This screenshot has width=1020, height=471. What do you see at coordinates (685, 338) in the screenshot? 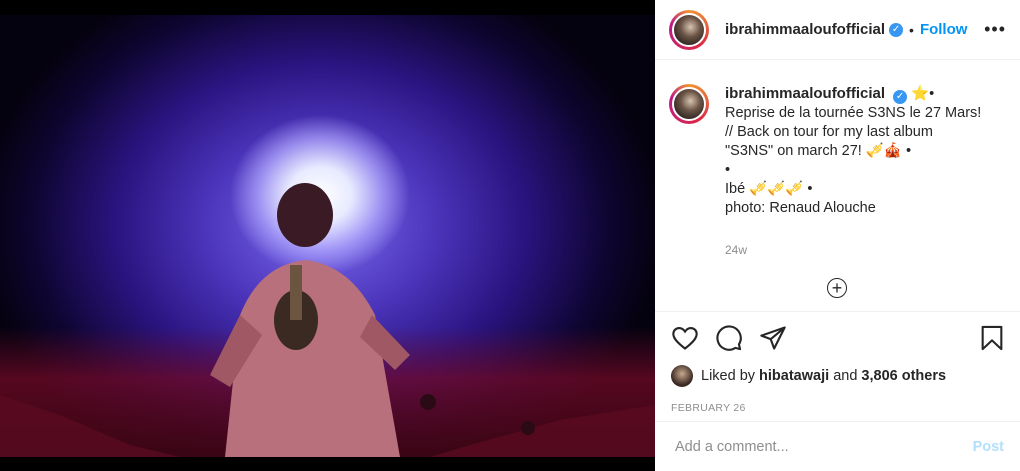
I see `heart-icon` at bounding box center [685, 338].